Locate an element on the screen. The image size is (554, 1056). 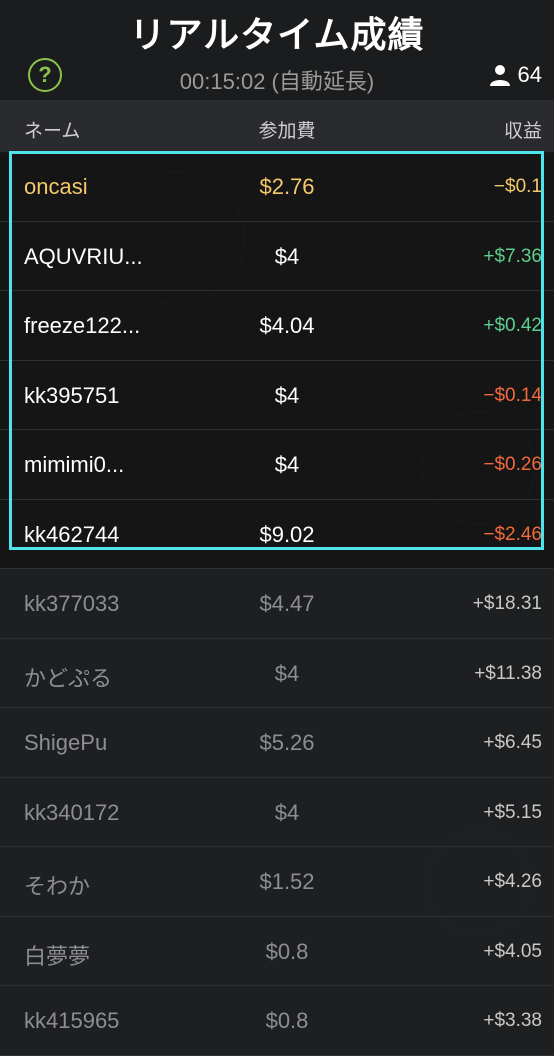
earnings-value: −$0.26 is located at coordinates (512, 464).